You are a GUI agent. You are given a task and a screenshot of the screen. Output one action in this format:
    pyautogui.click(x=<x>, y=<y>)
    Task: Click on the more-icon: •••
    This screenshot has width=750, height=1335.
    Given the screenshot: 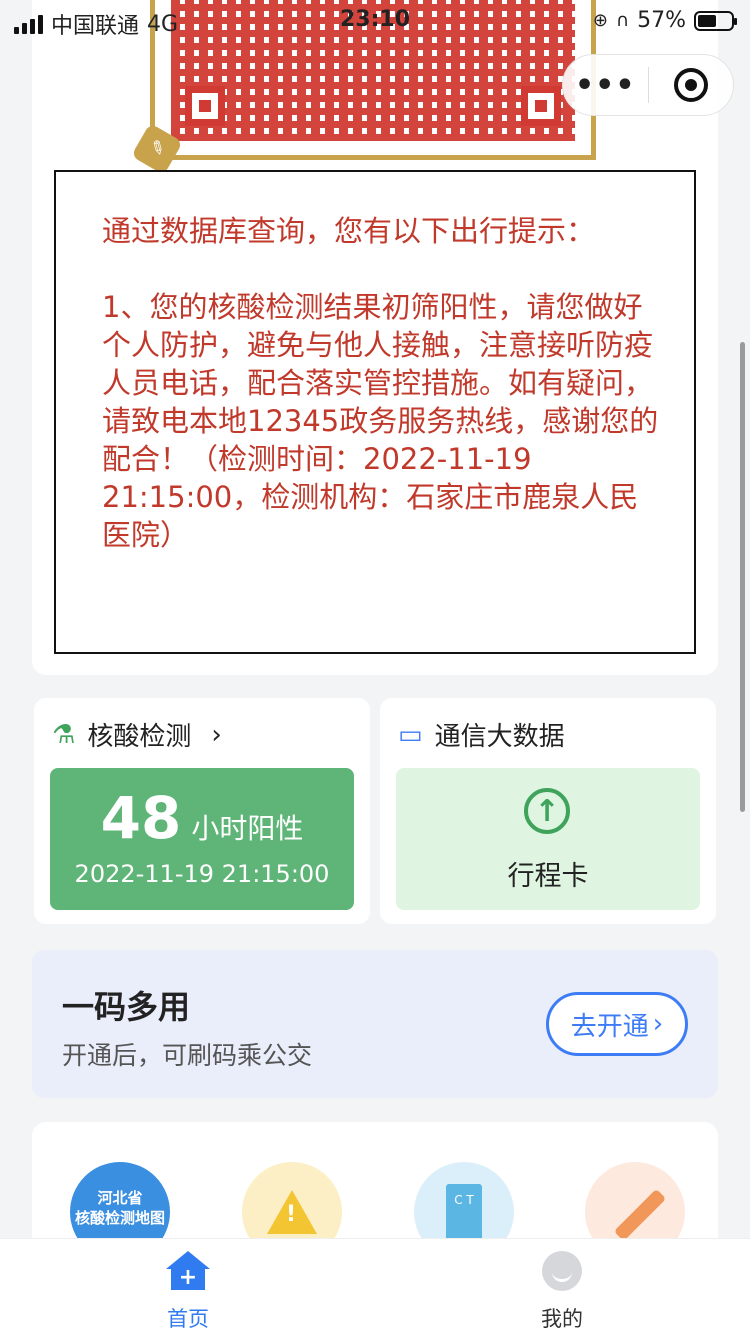 What is the action you would take?
    pyautogui.click(x=605, y=85)
    